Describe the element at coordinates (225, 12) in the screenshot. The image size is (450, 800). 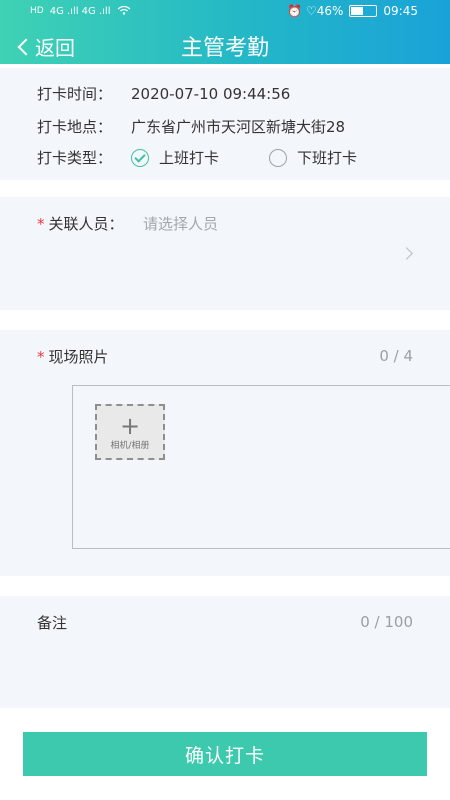
I see `status-bar: HD 4G .ıll 4G .ıll ⏰ ♡46% 09:45` at that location.